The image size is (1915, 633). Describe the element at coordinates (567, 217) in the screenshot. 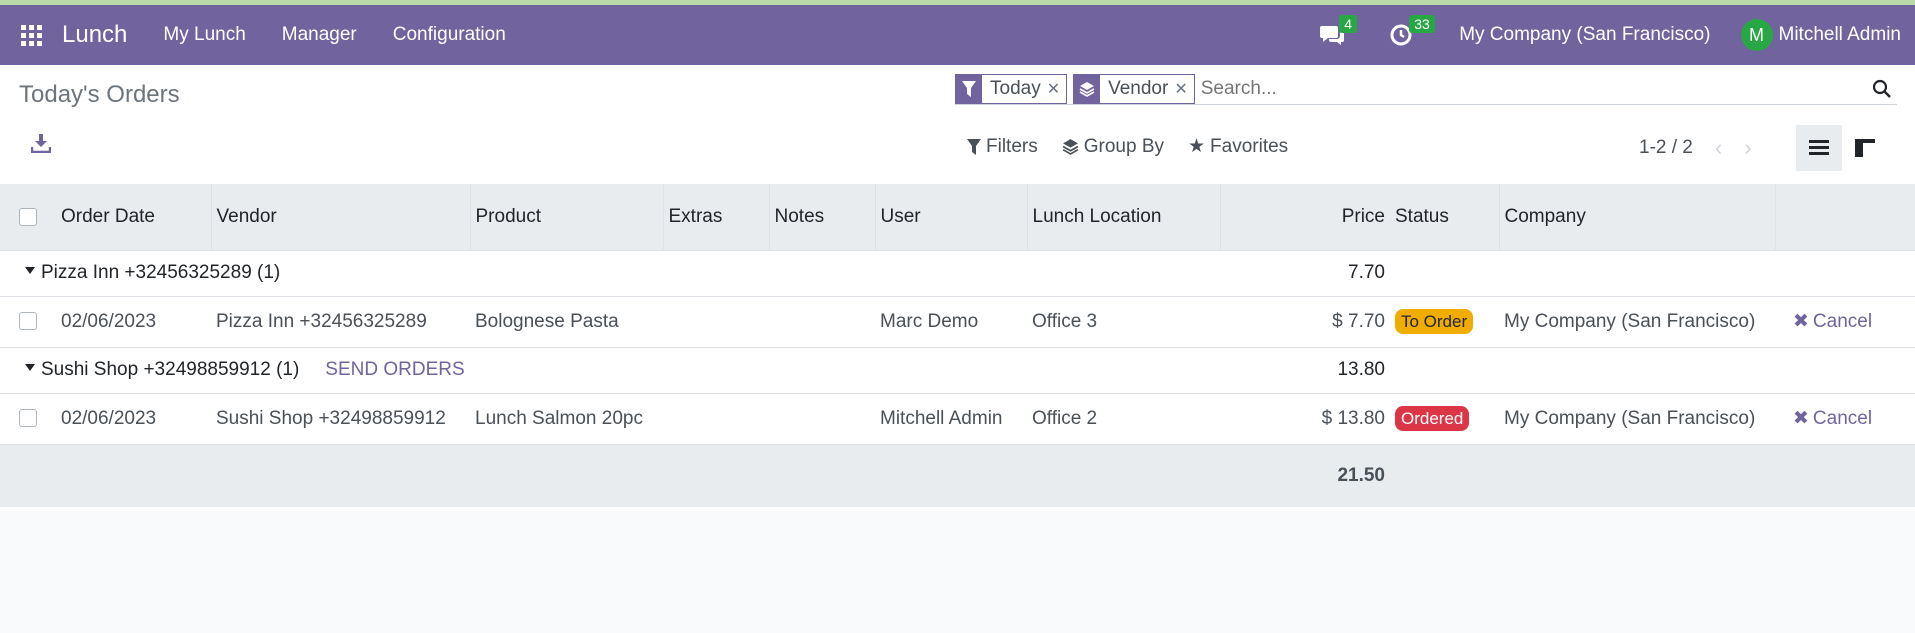

I see `col-product: Product` at that location.